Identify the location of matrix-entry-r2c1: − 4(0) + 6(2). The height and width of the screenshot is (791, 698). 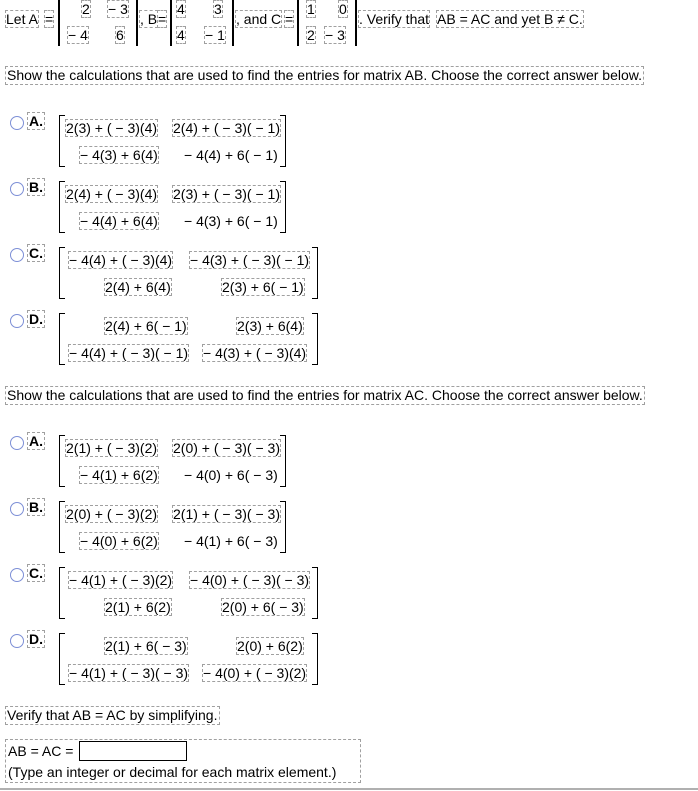
(119, 541).